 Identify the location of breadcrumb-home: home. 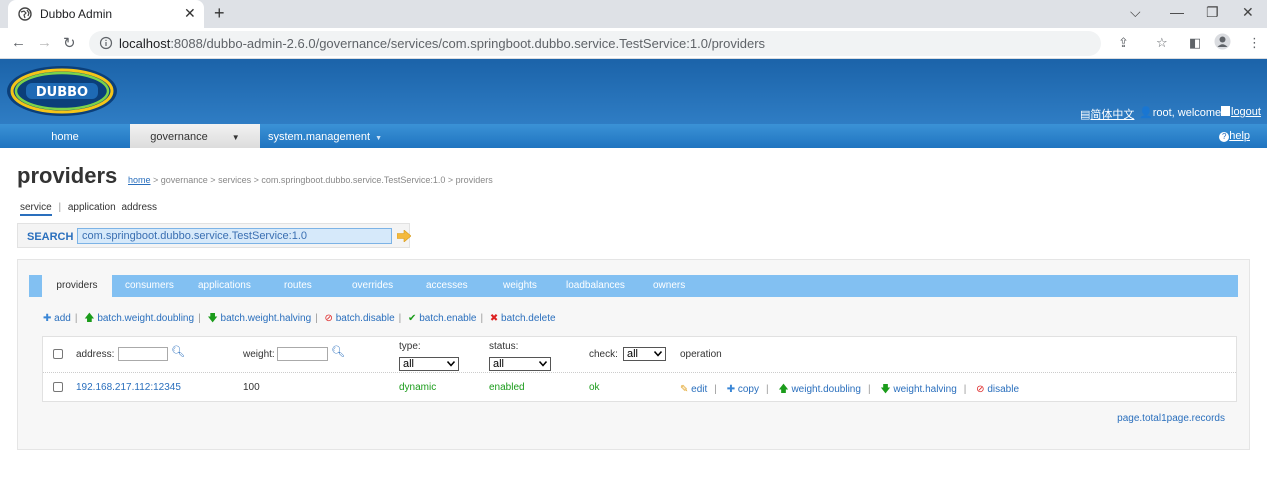
(139, 180).